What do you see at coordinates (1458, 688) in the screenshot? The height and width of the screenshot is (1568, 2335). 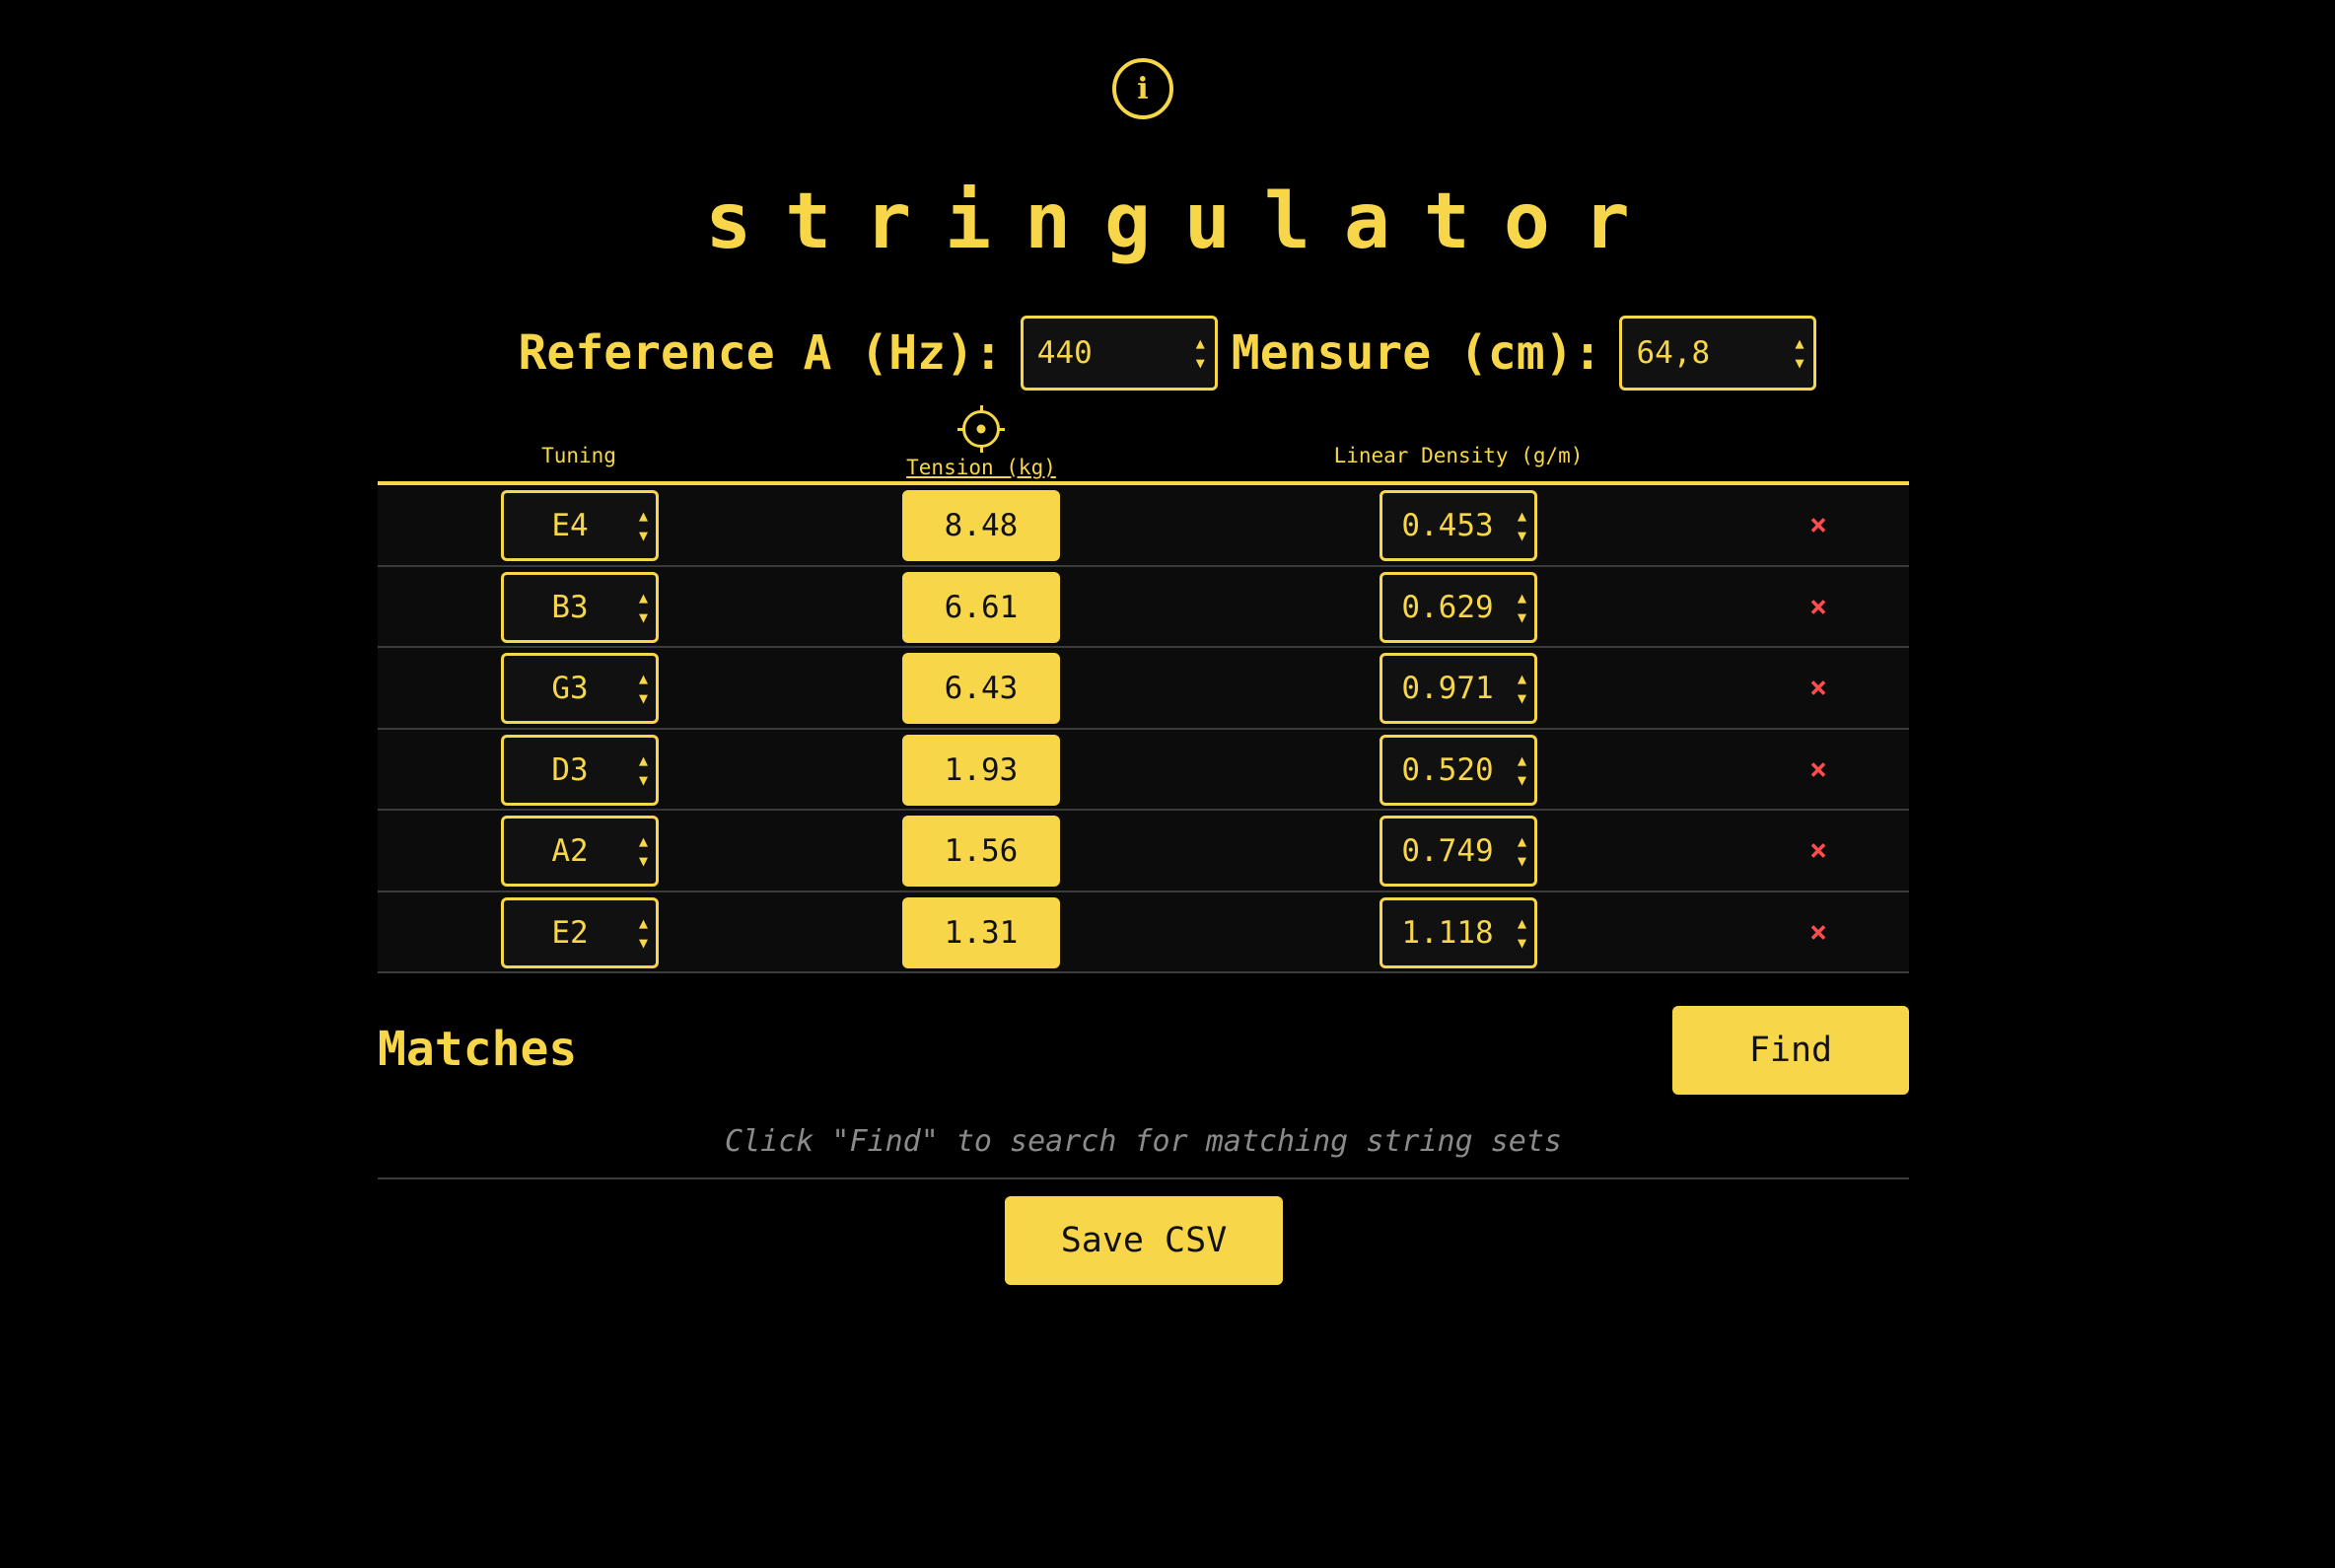 I see `density-input: 0.971 ▲ ▼` at bounding box center [1458, 688].